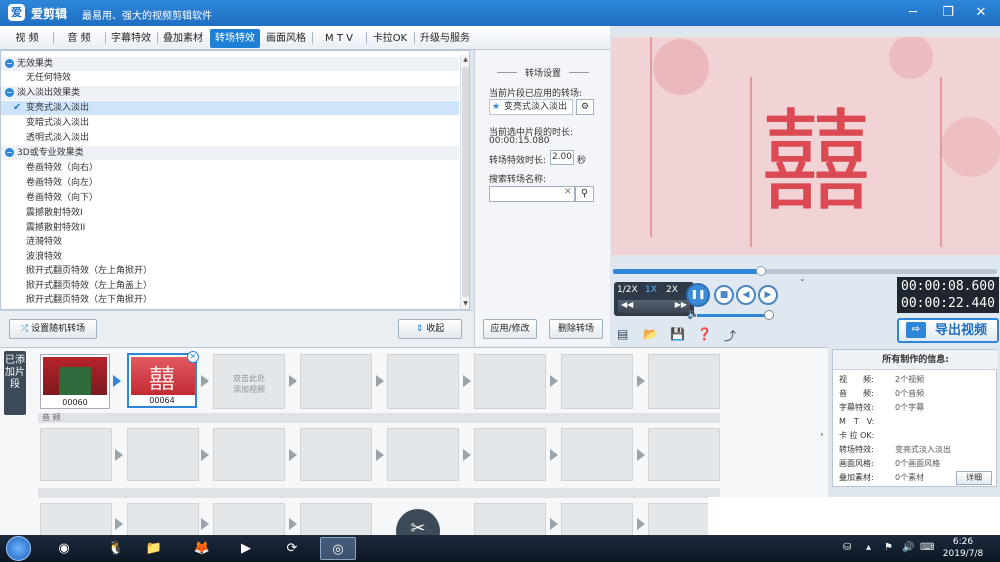 The image size is (1000, 562). What do you see at coordinates (822, 435) in the screenshot?
I see `expand-info-icon: ›` at bounding box center [822, 435].